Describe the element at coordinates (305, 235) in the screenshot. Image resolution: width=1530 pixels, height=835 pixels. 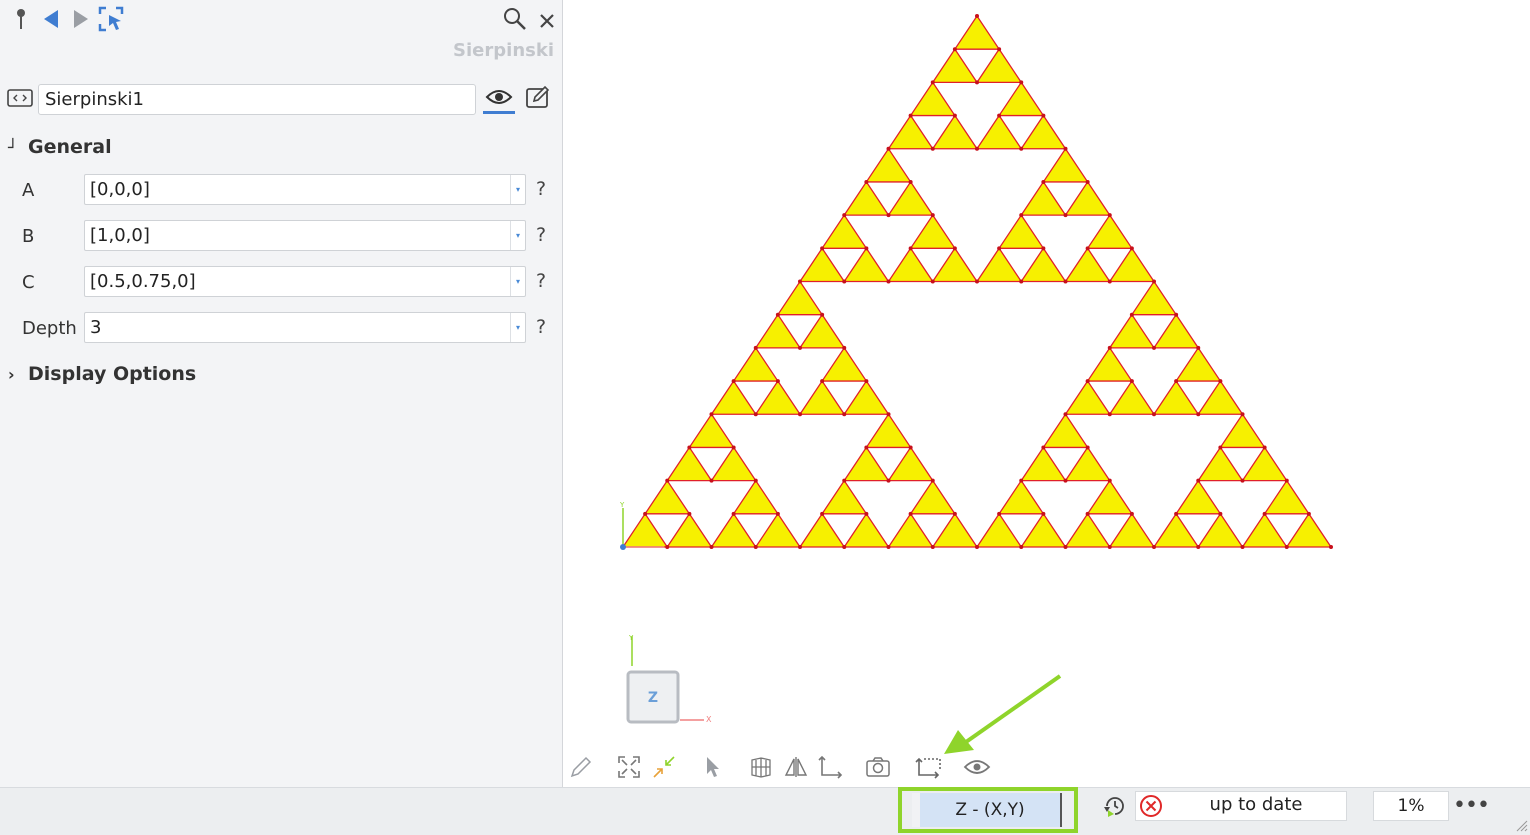
I see `property-field-b: [1,0,0] ▾` at that location.